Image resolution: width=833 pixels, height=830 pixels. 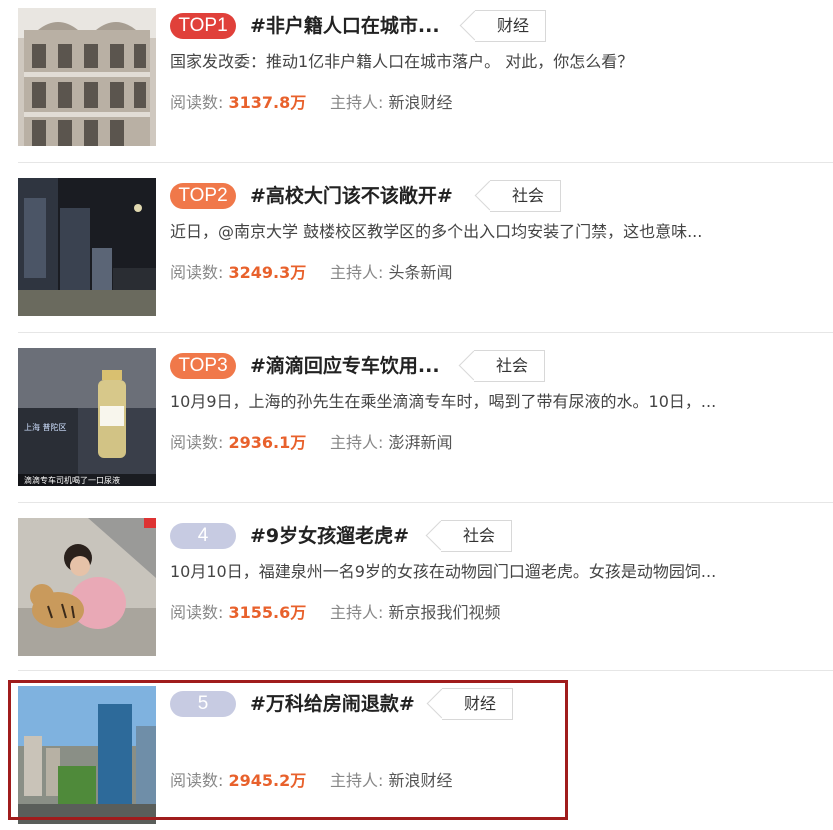 What do you see at coordinates (421, 442) in the screenshot?
I see `host-name: 澎湃新闻` at bounding box center [421, 442].